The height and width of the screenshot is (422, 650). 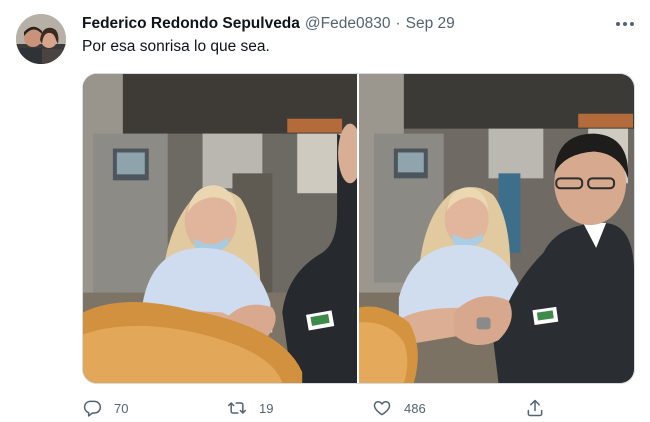 What do you see at coordinates (92, 408) in the screenshot?
I see `reply-icon` at bounding box center [92, 408].